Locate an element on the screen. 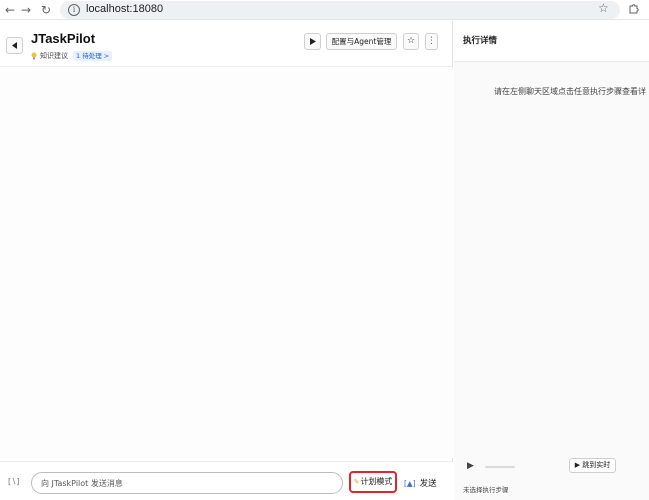 This screenshot has height=500, width=649. plan-mode-button: ✎计划模式 is located at coordinates (373, 482).